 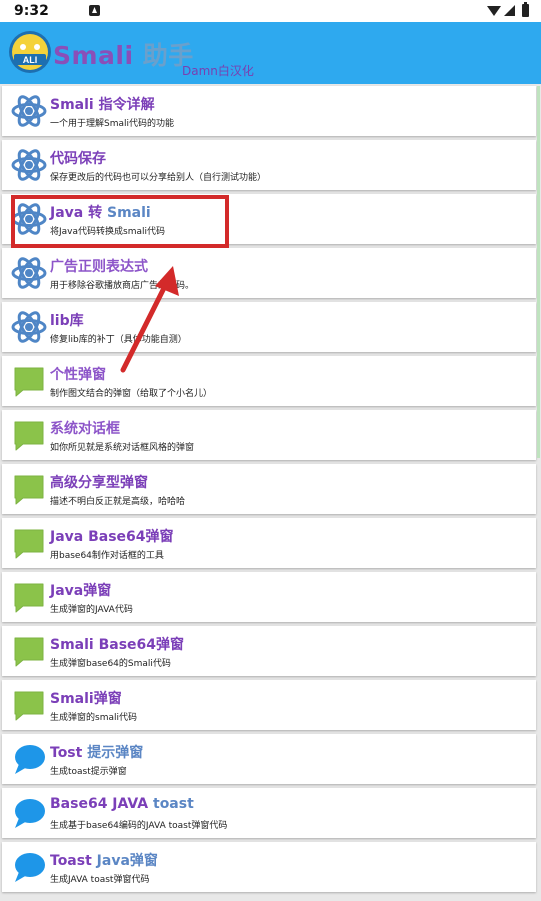 What do you see at coordinates (78, 159) in the screenshot?
I see `list-item-title: 代码保存` at bounding box center [78, 159].